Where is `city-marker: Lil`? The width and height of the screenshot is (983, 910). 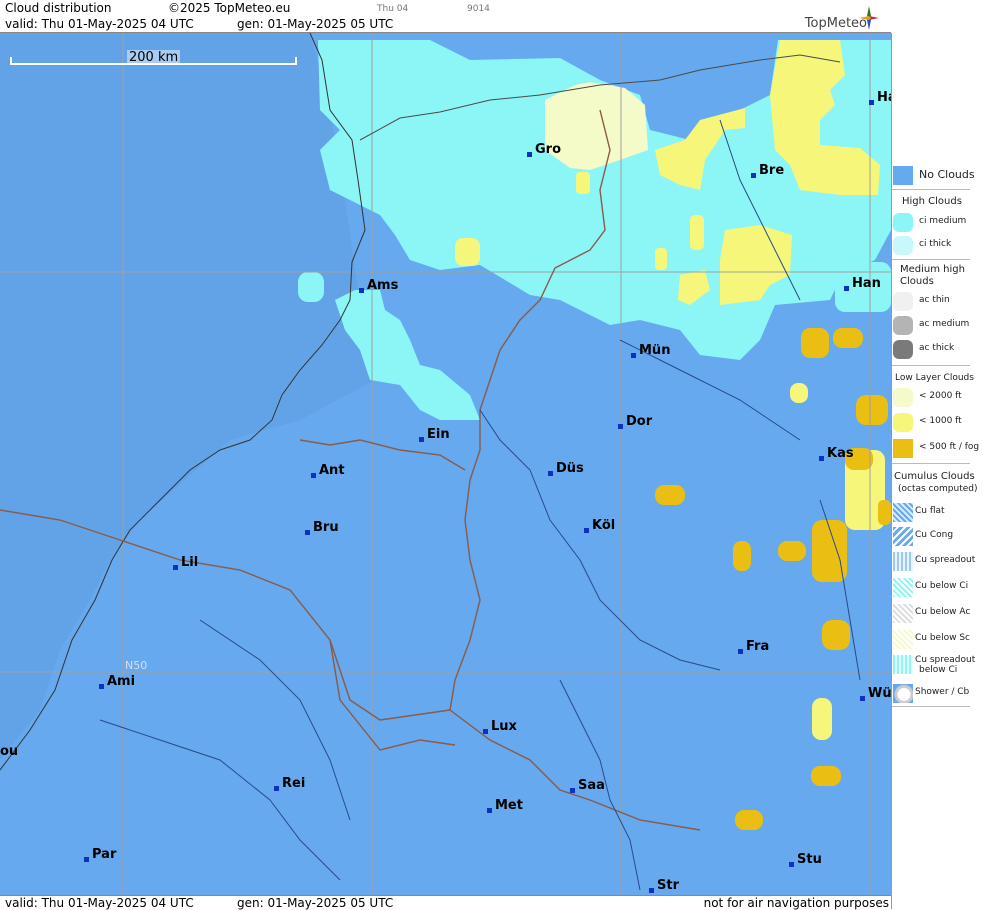 city-marker: Lil is located at coordinates (185, 562).